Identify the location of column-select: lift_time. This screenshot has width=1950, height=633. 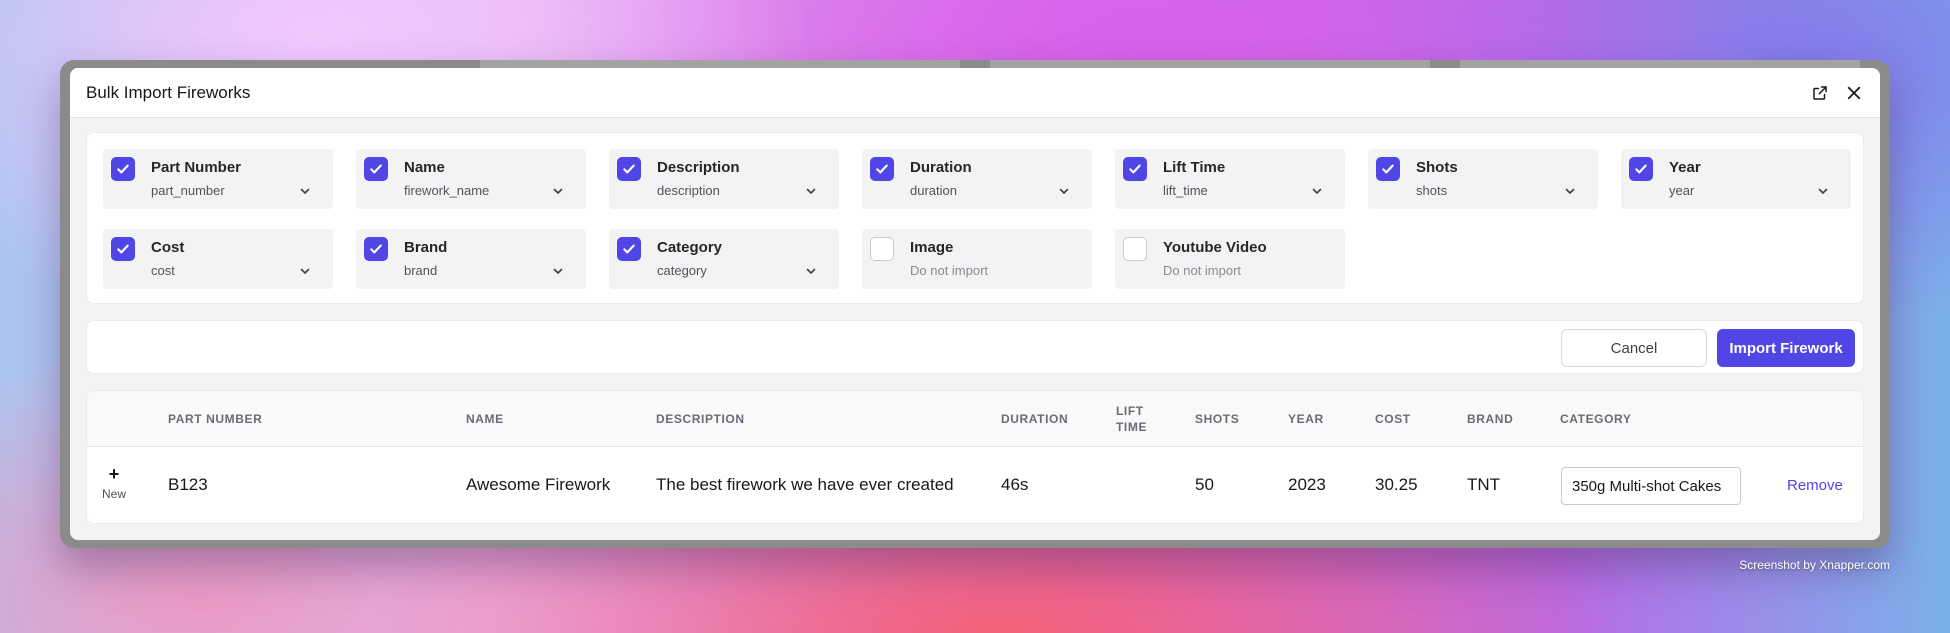
(1185, 190).